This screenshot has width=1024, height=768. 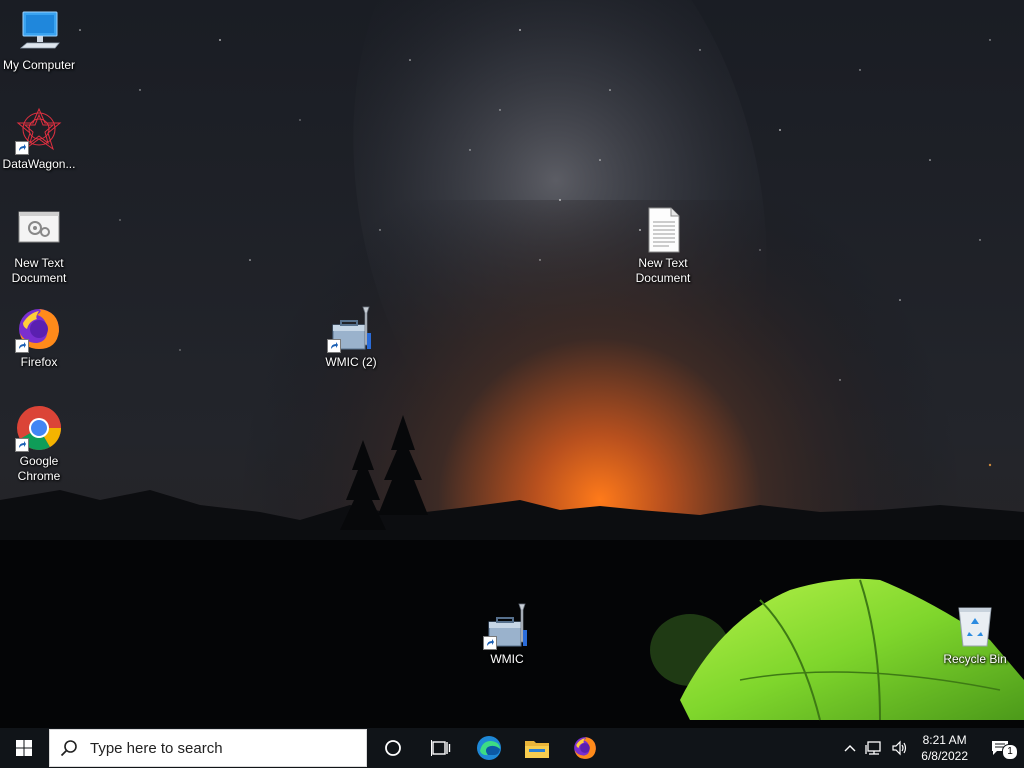 What do you see at coordinates (1000, 748) in the screenshot?
I see `action-center-button: 1` at bounding box center [1000, 748].